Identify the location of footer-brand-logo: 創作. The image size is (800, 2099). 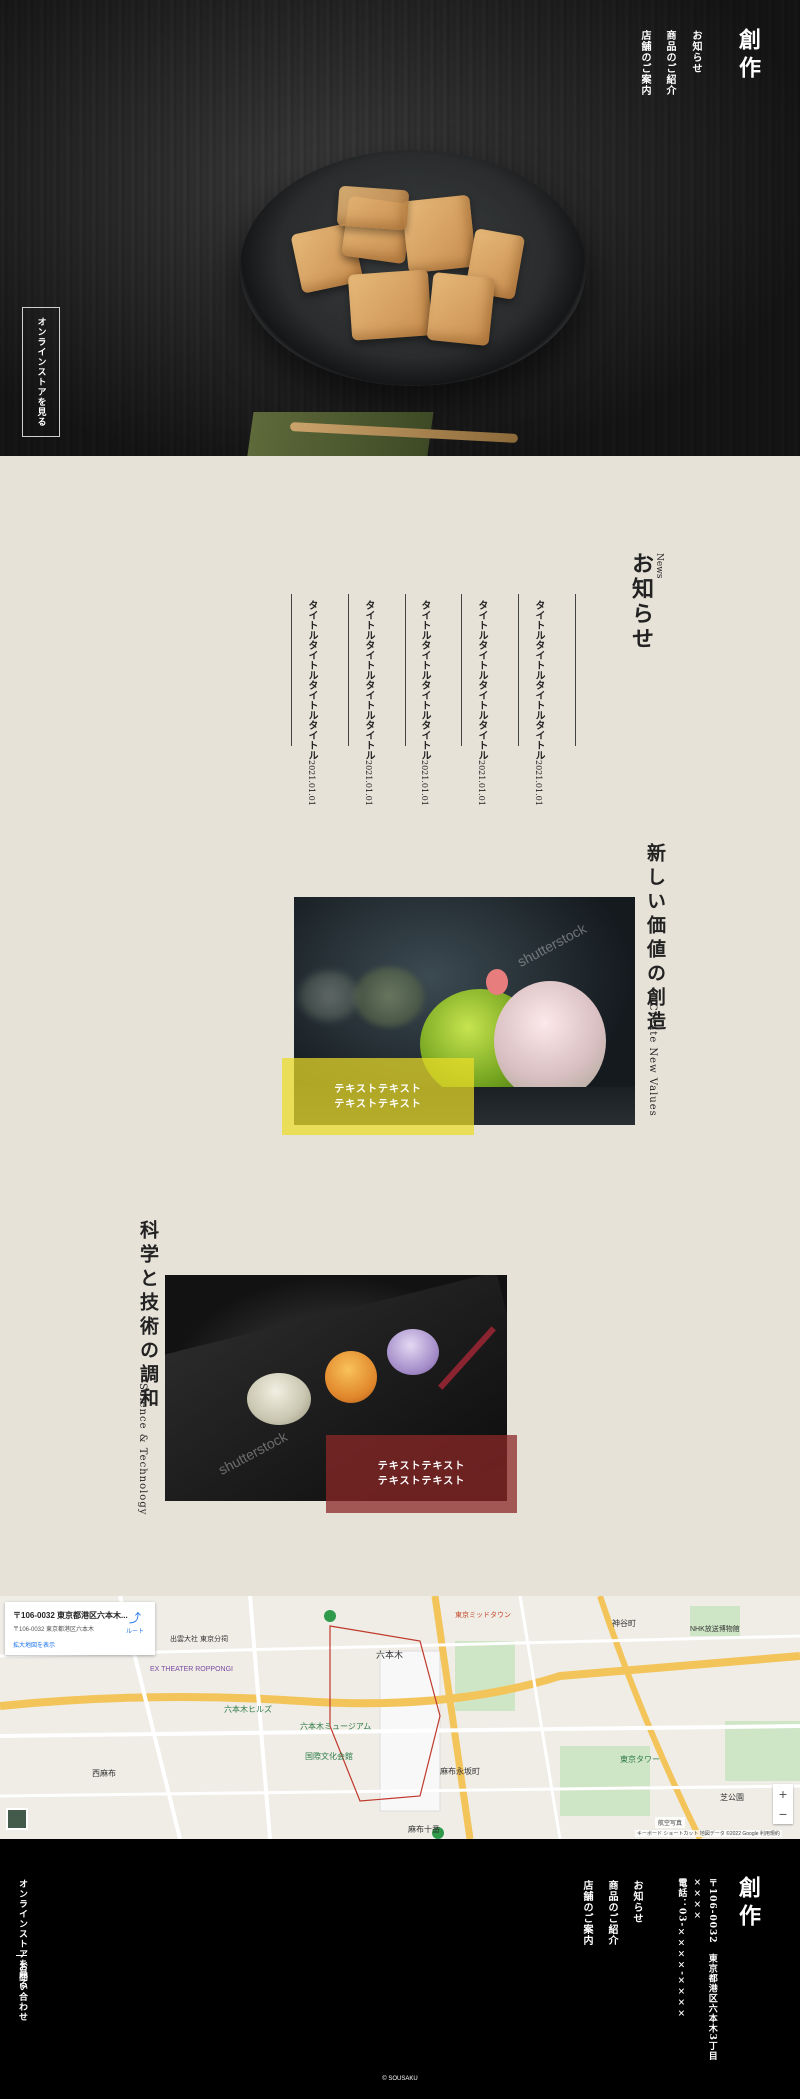
(748, 1904).